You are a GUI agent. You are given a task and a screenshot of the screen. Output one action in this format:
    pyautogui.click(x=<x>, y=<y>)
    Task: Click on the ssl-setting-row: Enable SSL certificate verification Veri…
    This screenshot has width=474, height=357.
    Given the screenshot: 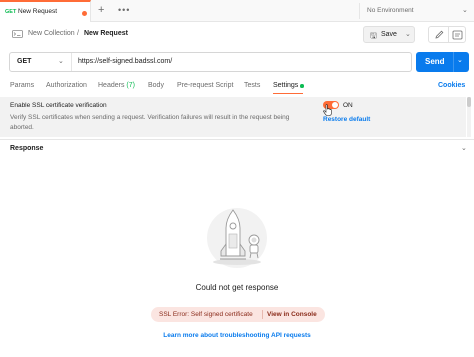 What is the action you would take?
    pyautogui.click(x=233, y=117)
    